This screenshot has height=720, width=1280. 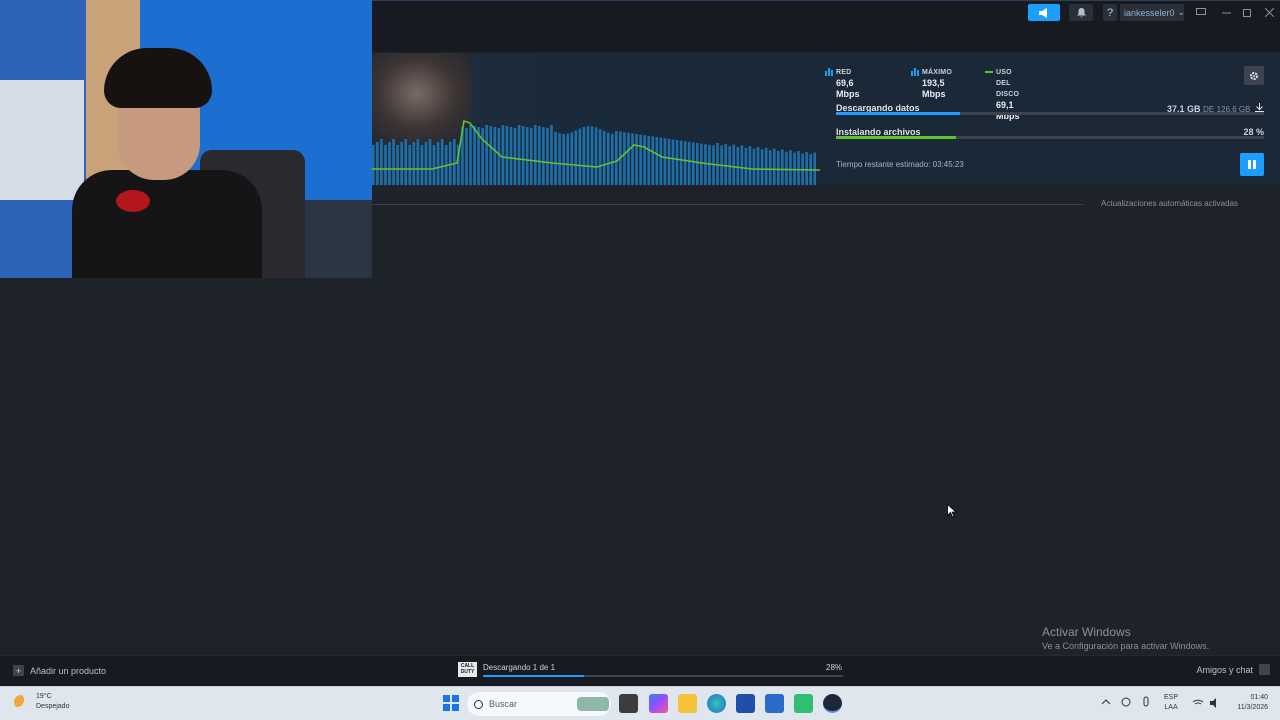 I want to click on webcam-person-hair, so click(x=158, y=78).